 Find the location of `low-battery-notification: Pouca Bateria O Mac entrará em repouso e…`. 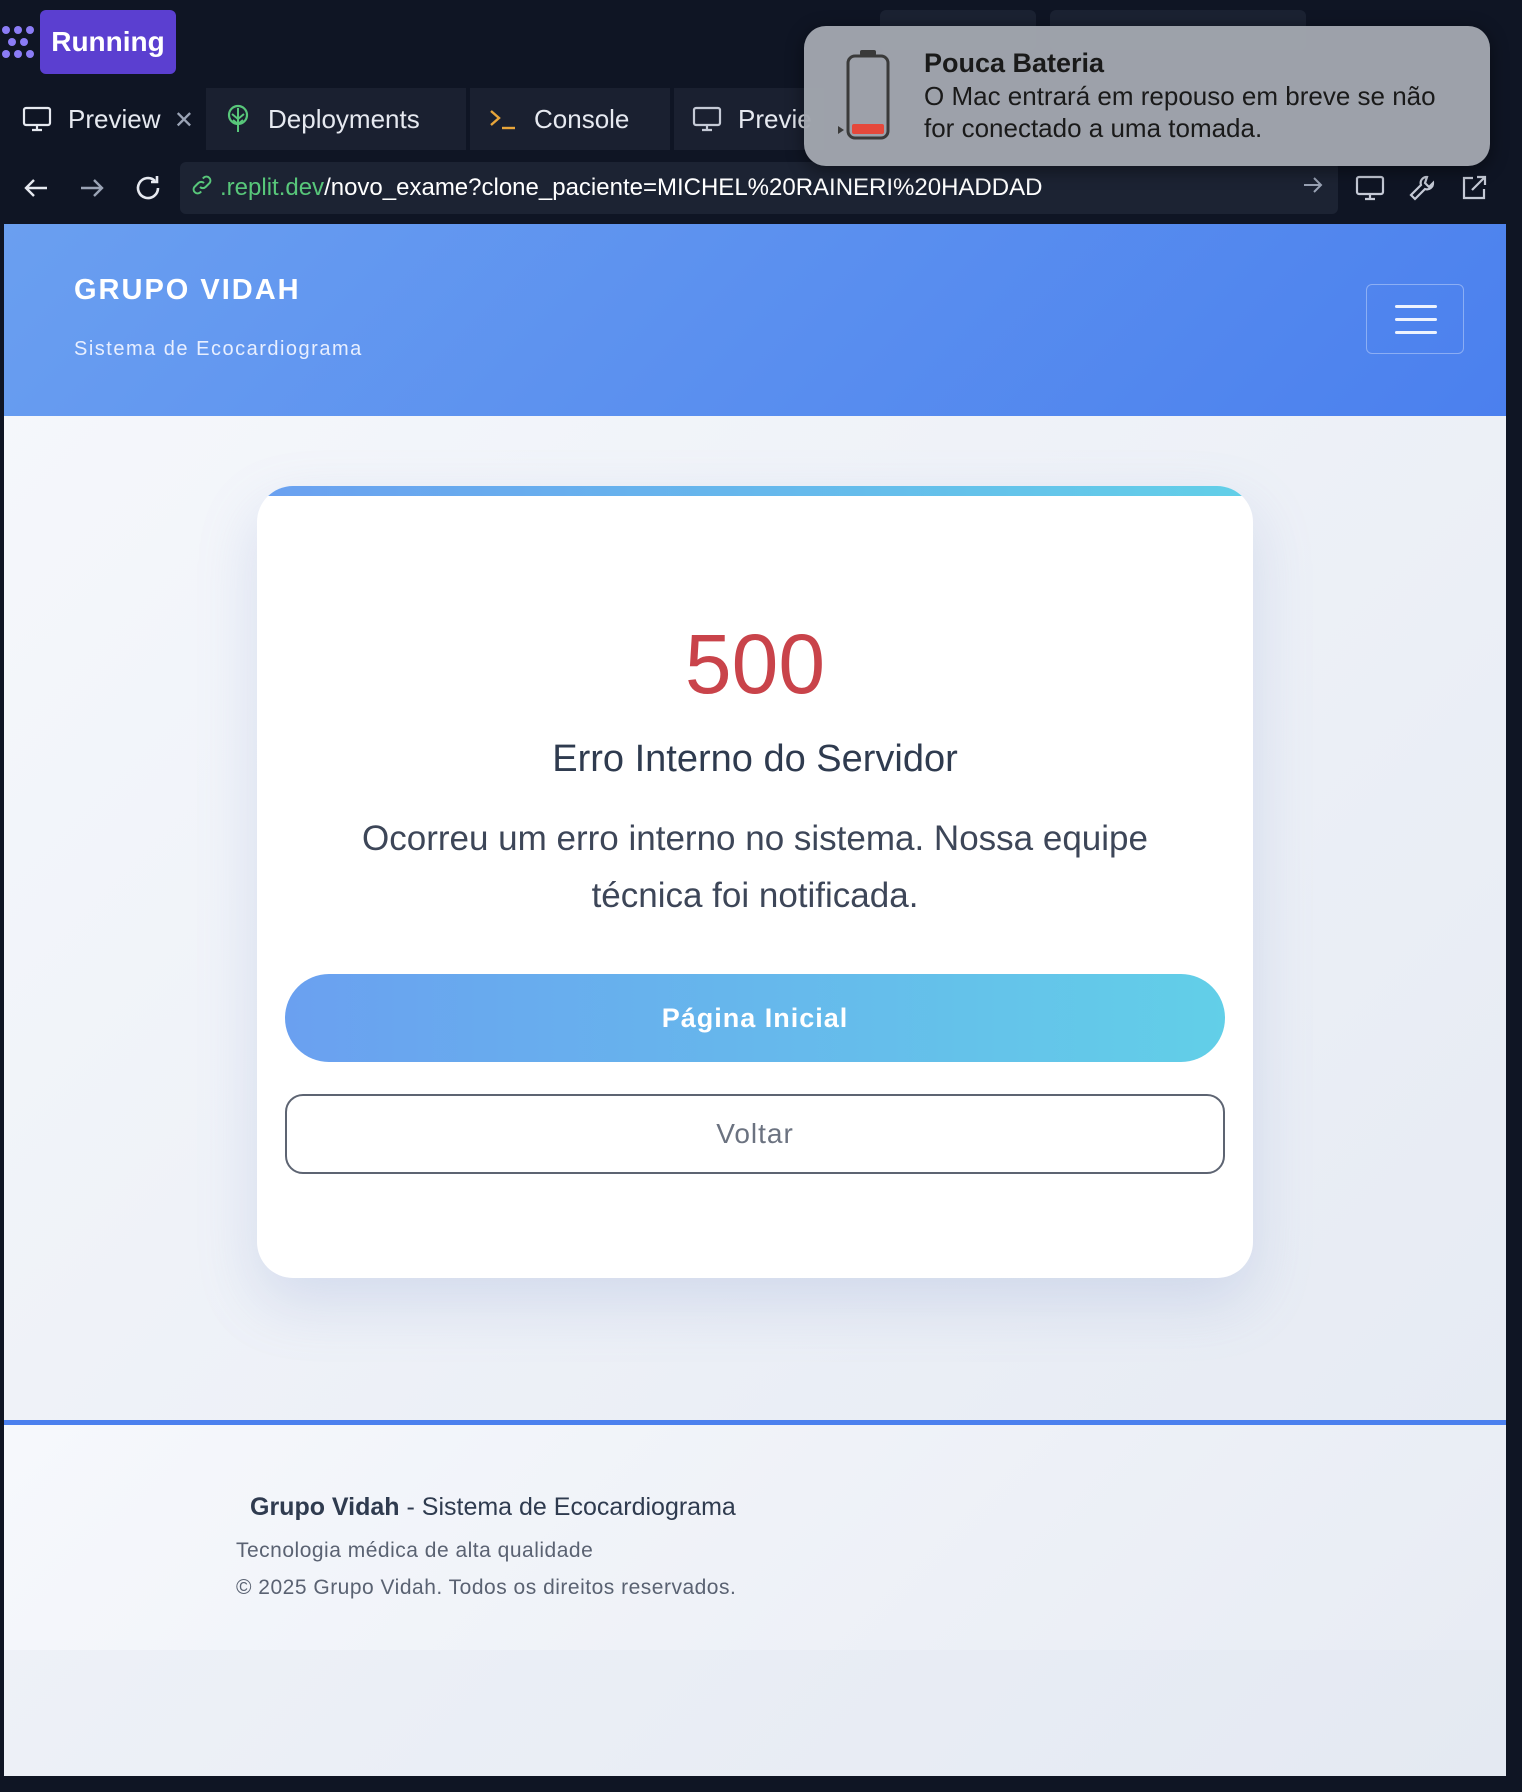

low-battery-notification: Pouca Bateria O Mac entrará em repouso e… is located at coordinates (1147, 96).